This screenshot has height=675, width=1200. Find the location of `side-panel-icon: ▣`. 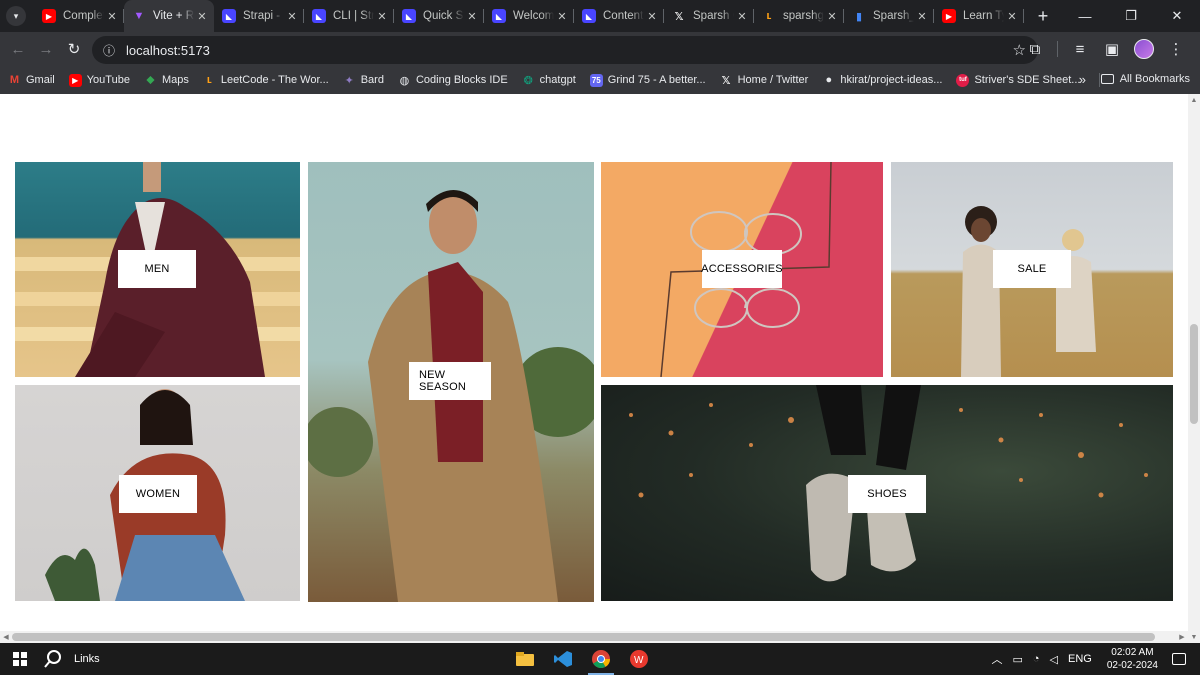

side-panel-icon: ▣ is located at coordinates (1112, 49).